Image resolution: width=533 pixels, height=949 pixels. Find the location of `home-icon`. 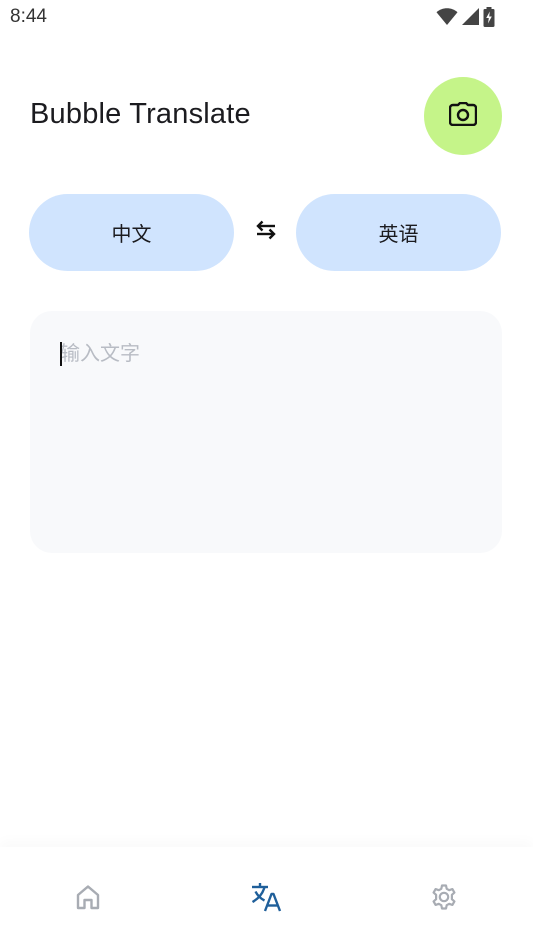

home-icon is located at coordinates (88, 899).